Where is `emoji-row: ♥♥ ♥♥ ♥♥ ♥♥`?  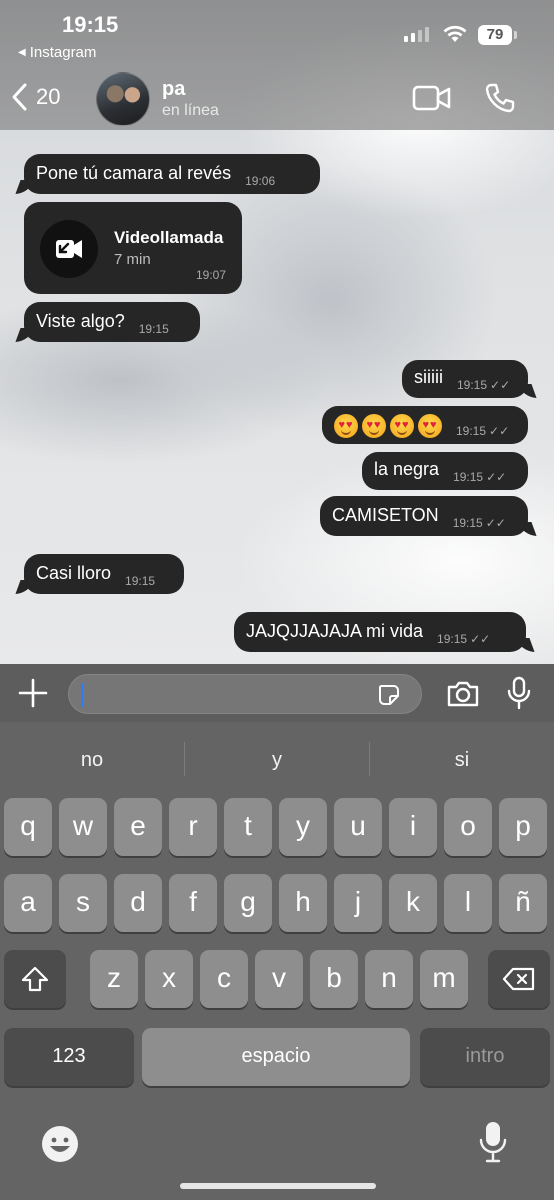
emoji-row: ♥♥ ♥♥ ♥♥ ♥♥ is located at coordinates (388, 429).